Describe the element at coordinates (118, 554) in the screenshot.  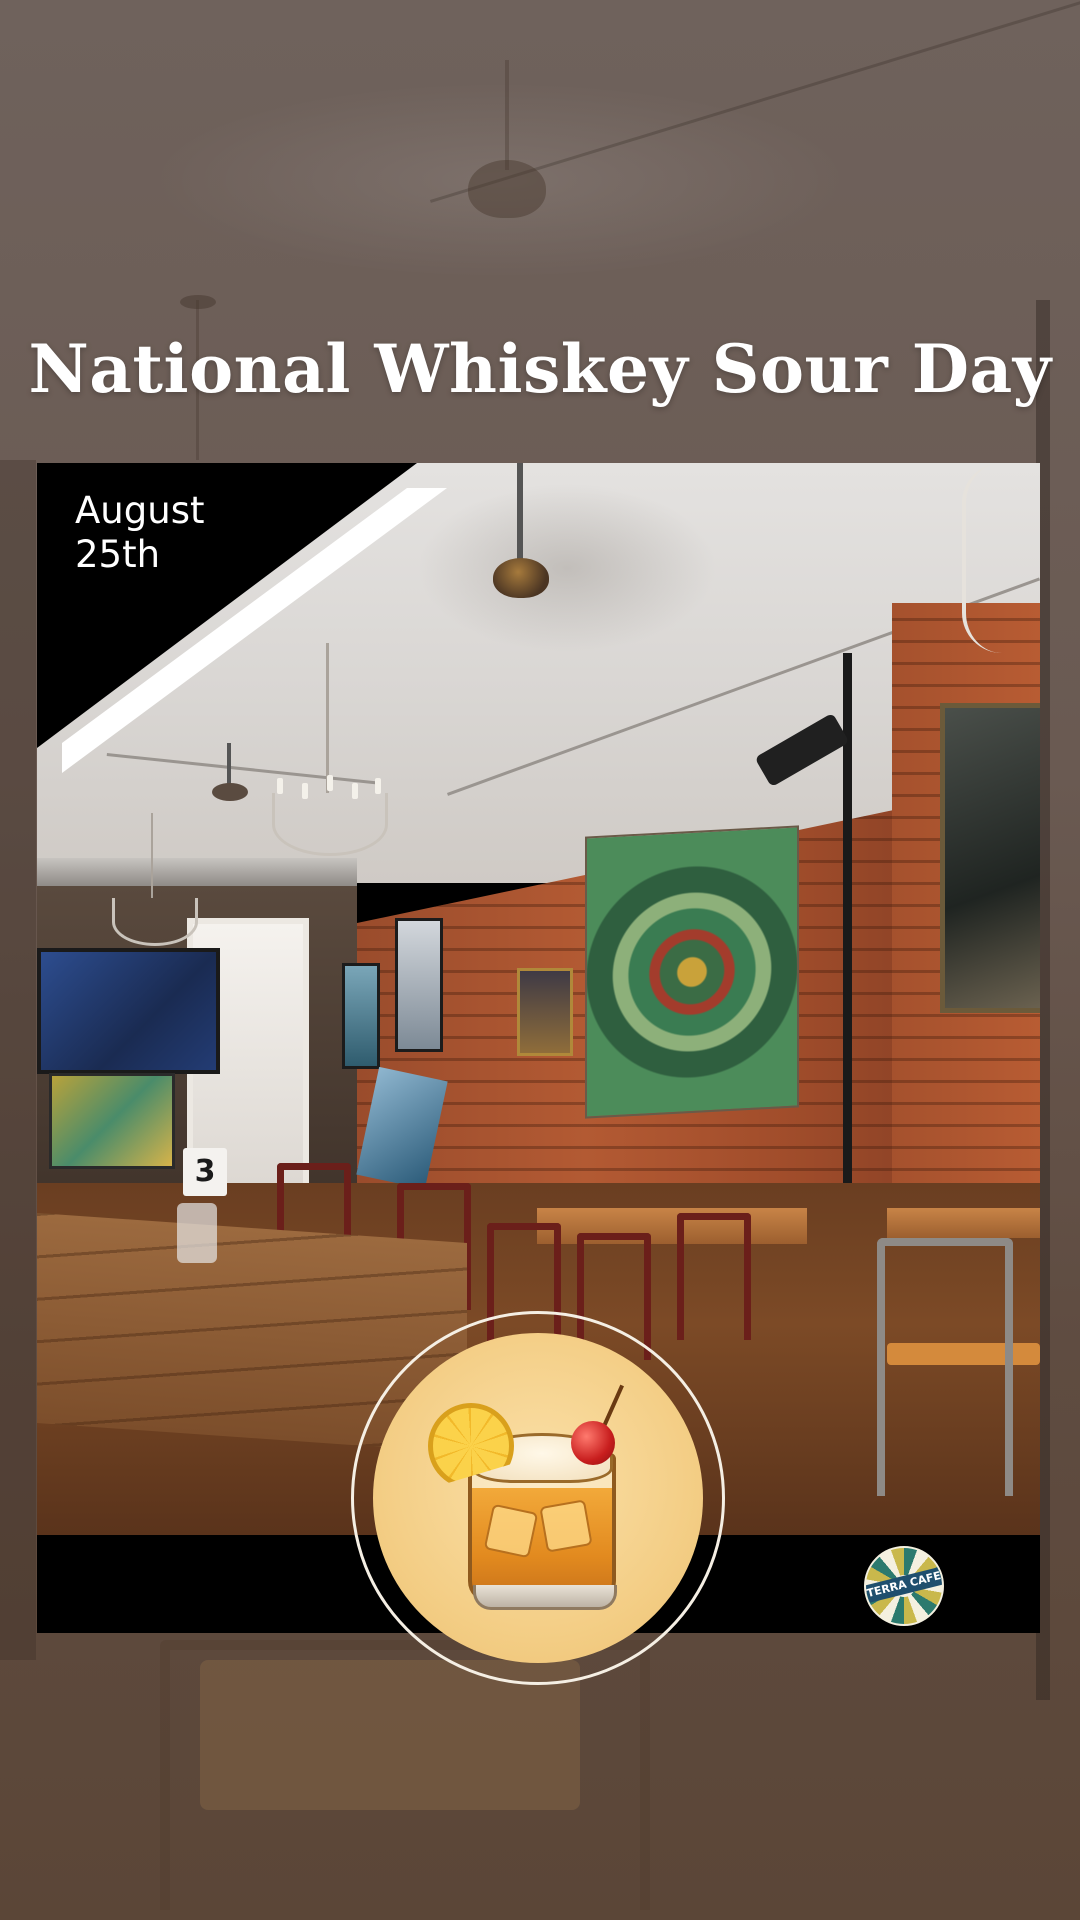
I see `event-date-day: 25th` at that location.